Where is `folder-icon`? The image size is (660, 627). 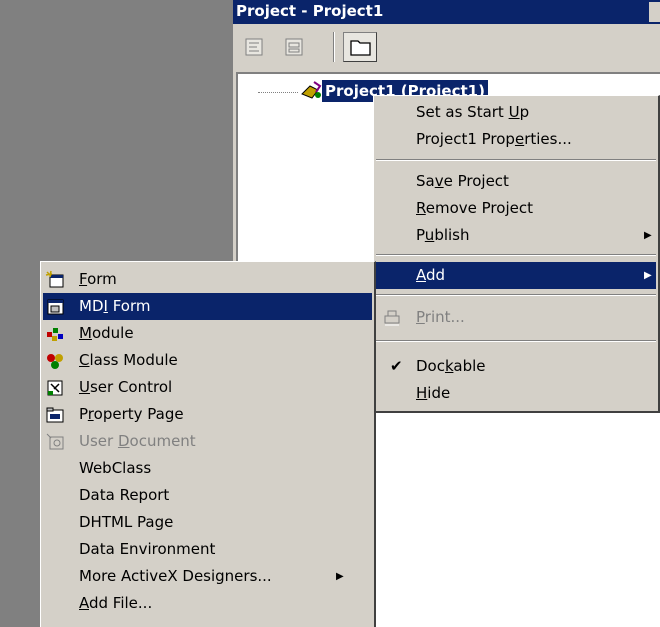
folder-icon is located at coordinates (360, 48).